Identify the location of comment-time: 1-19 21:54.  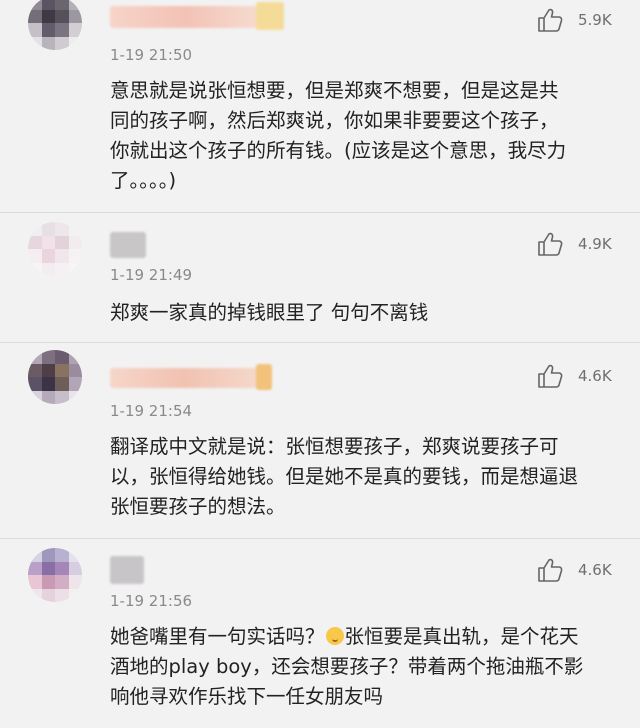
(151, 411).